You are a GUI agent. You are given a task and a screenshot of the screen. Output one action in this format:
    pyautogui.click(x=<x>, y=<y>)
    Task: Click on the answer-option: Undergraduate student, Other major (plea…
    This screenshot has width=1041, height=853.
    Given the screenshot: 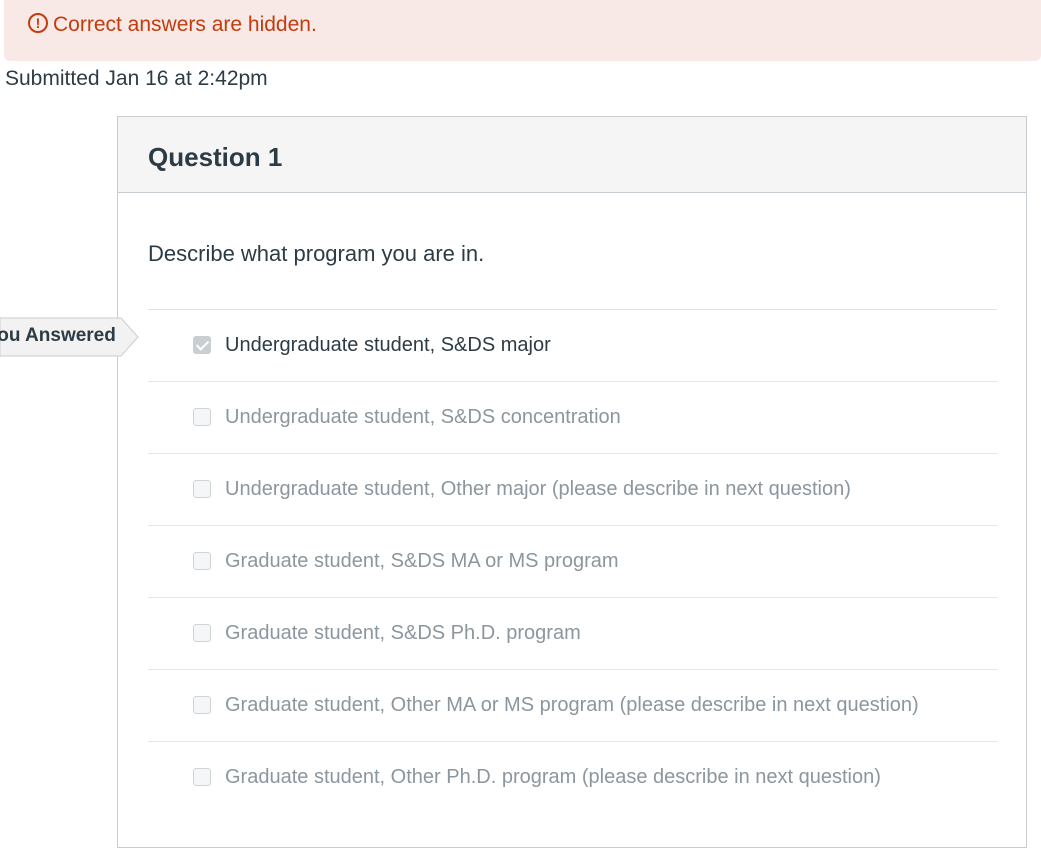 What is the action you would take?
    pyautogui.click(x=572, y=489)
    